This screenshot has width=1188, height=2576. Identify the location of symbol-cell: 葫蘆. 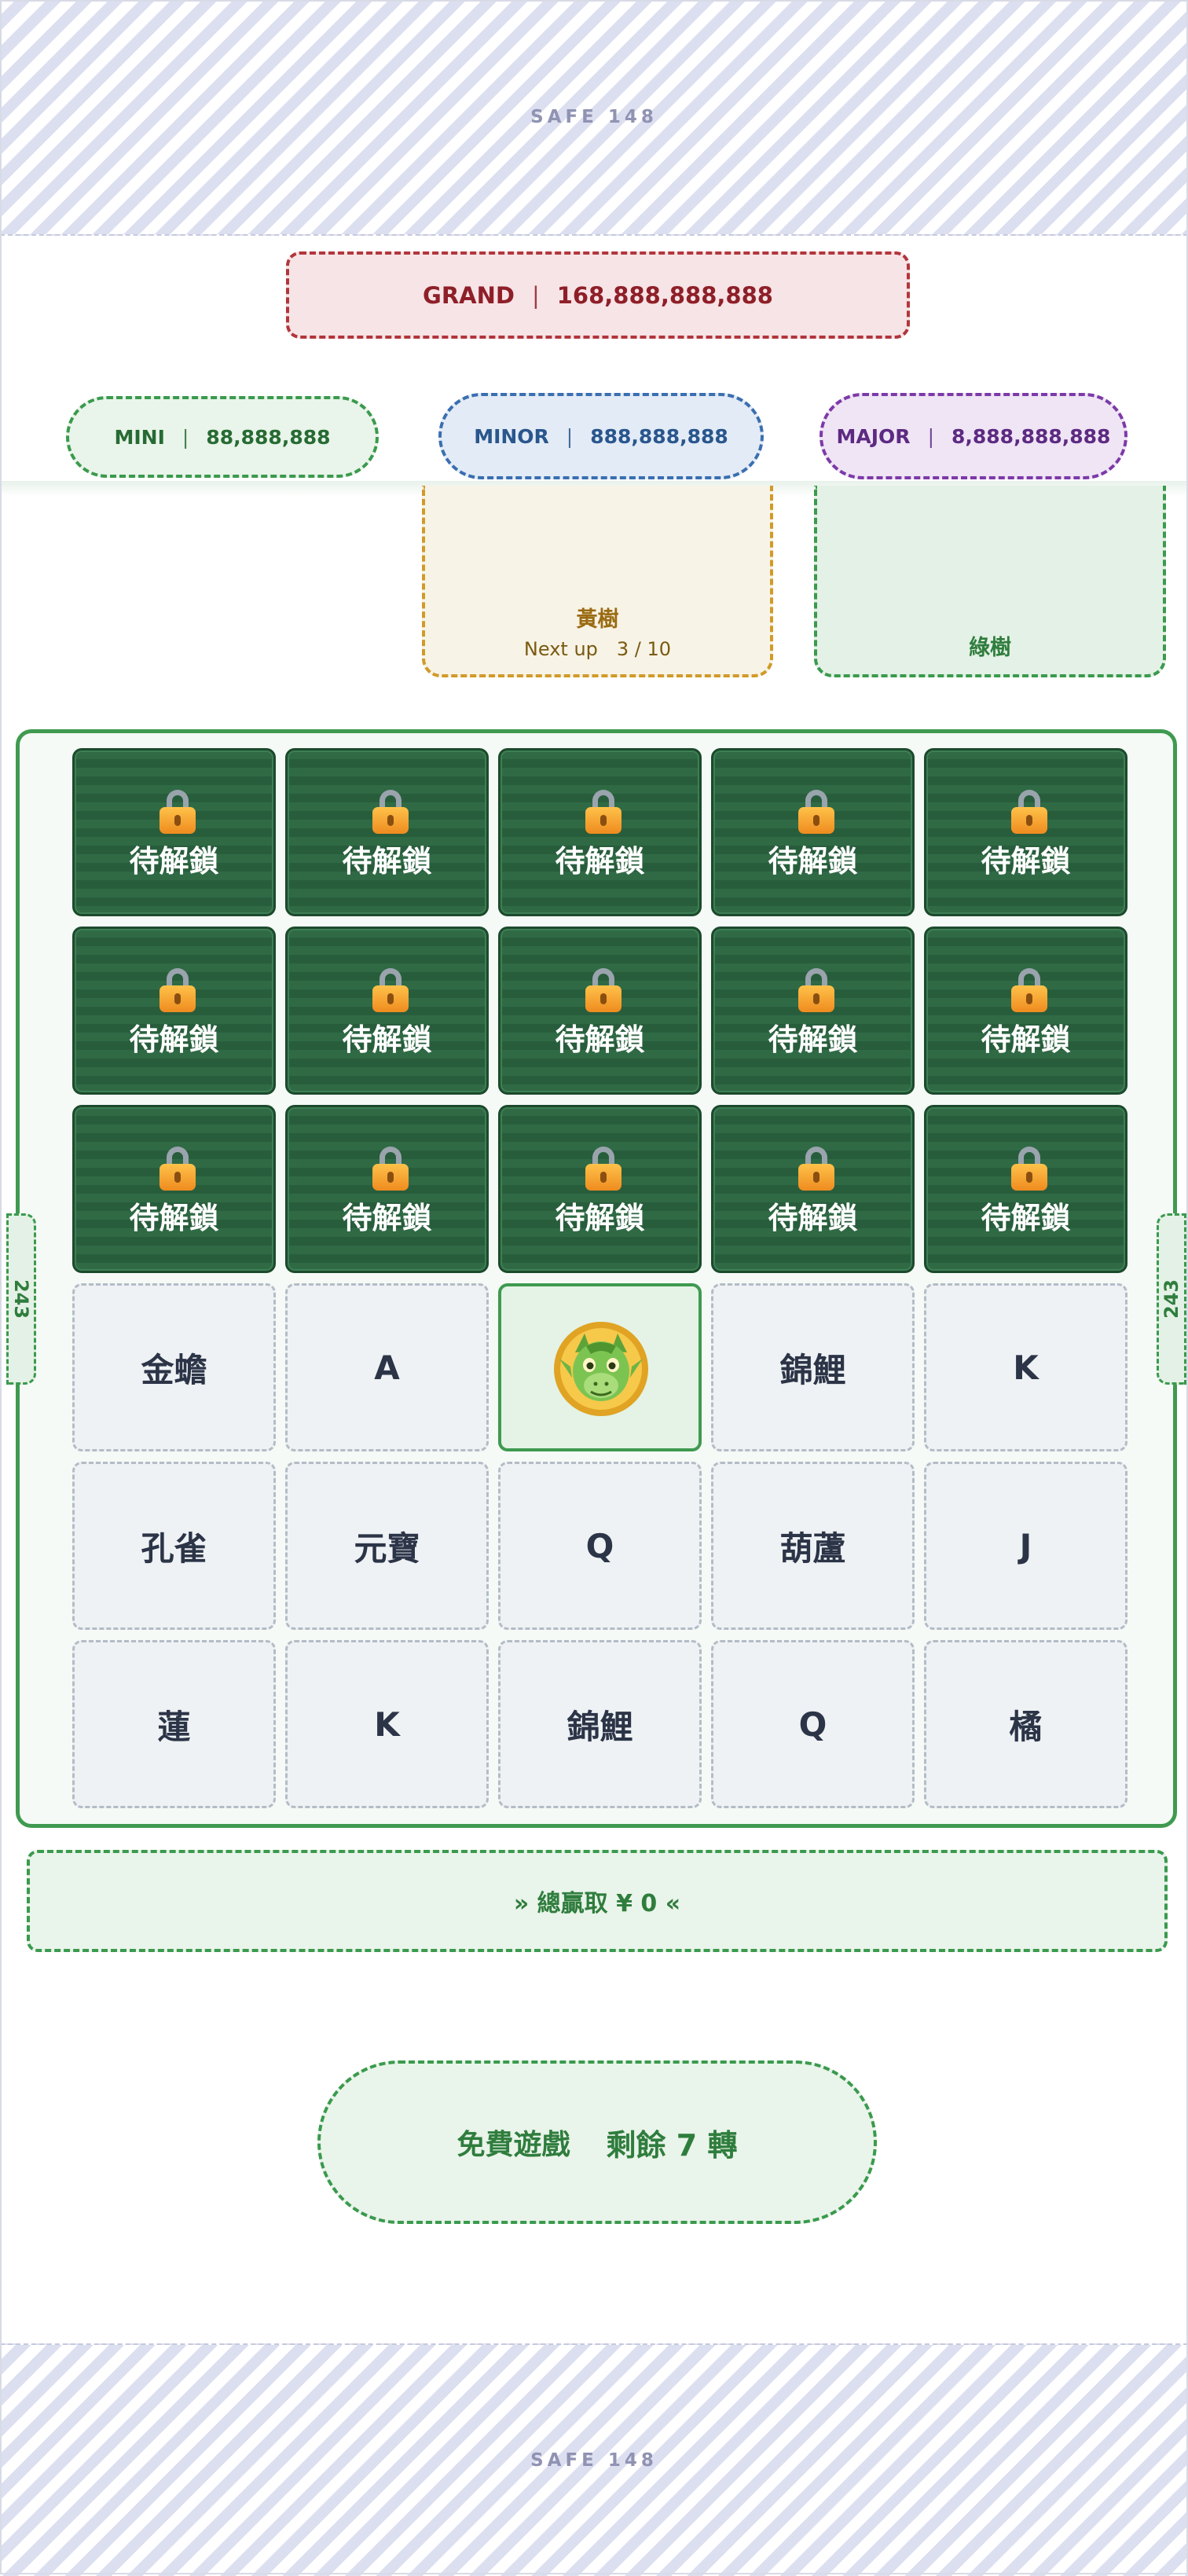
(813, 1546).